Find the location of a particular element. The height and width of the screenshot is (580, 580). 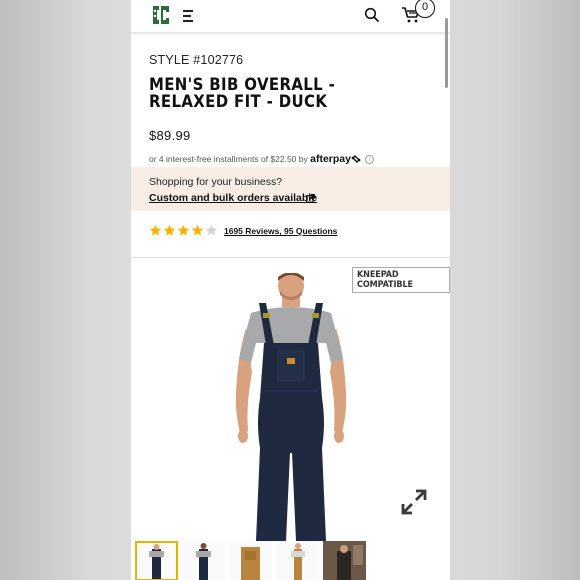

business-prompt: Shopping for your business? is located at coordinates (216, 182).